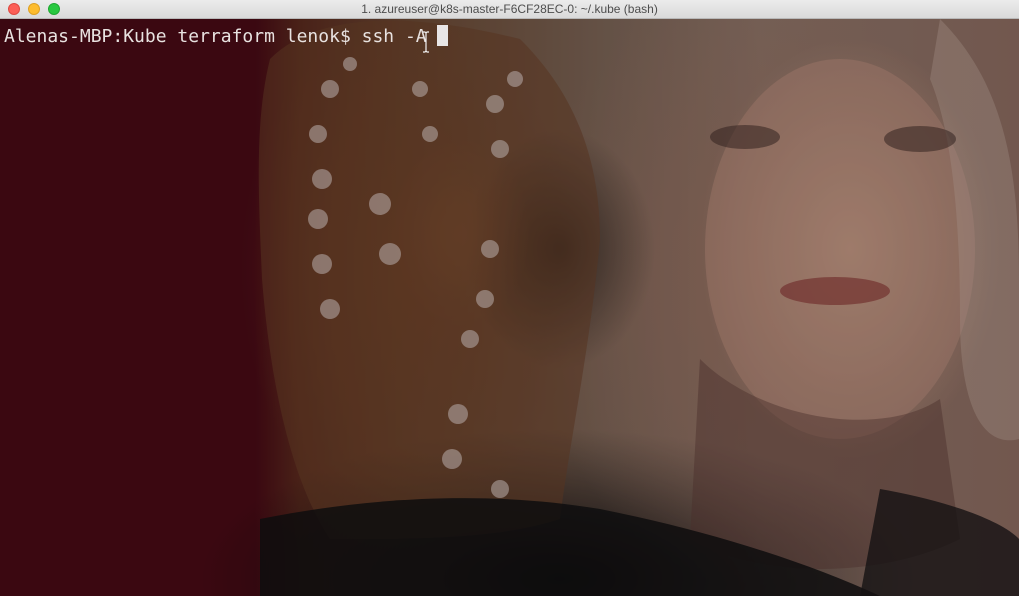  What do you see at coordinates (426, 42) in the screenshot?
I see `text-ibeam-icon` at bounding box center [426, 42].